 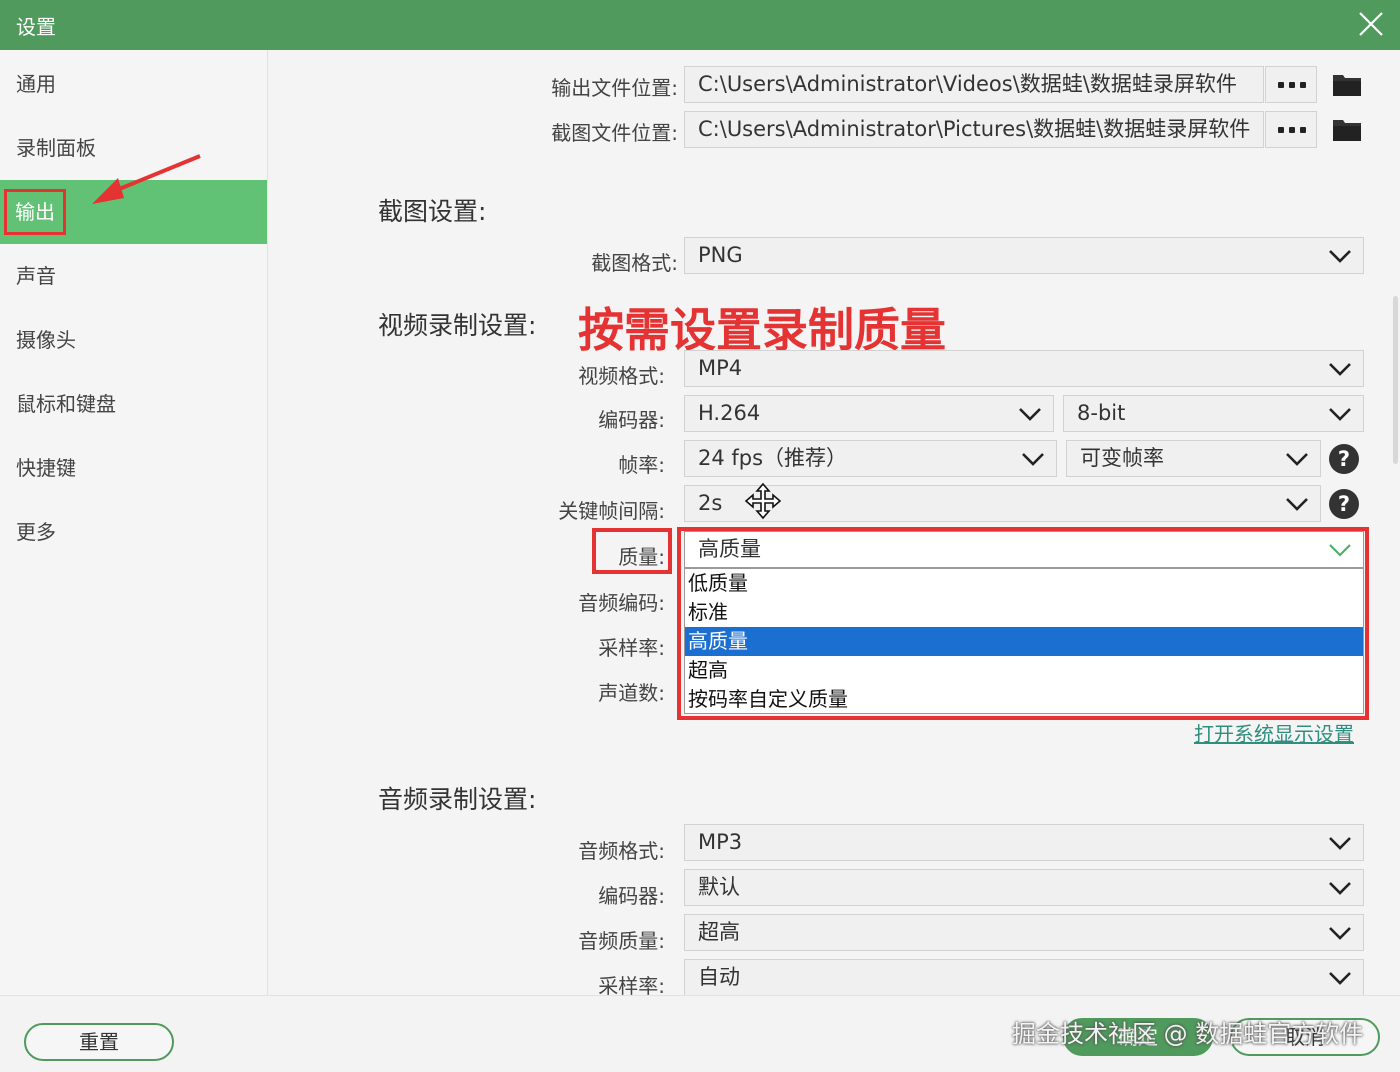 What do you see at coordinates (611, 511) in the screenshot?
I see `keyframe-interval-label: 关键帧间隔:` at bounding box center [611, 511].